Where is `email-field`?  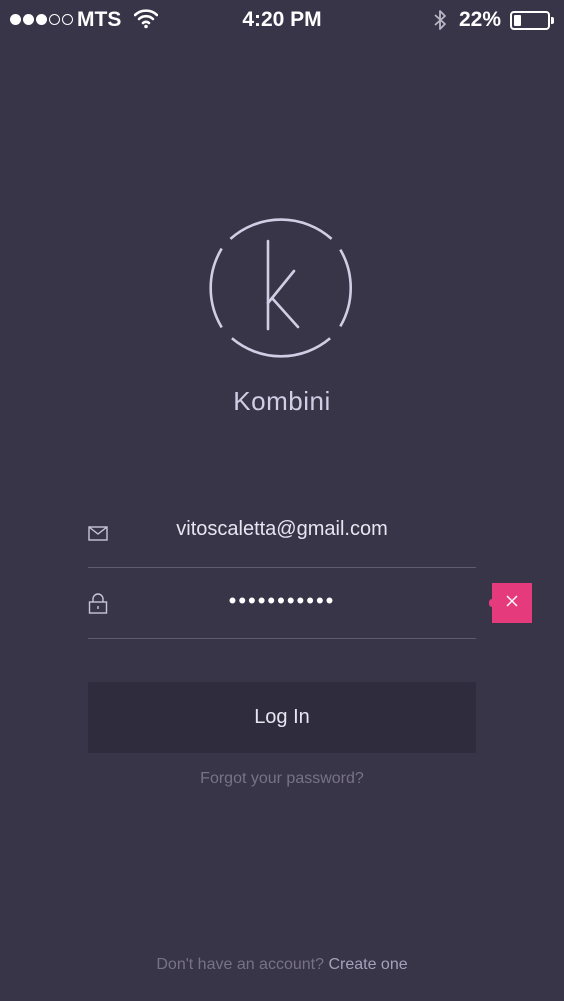 email-field is located at coordinates (282, 533).